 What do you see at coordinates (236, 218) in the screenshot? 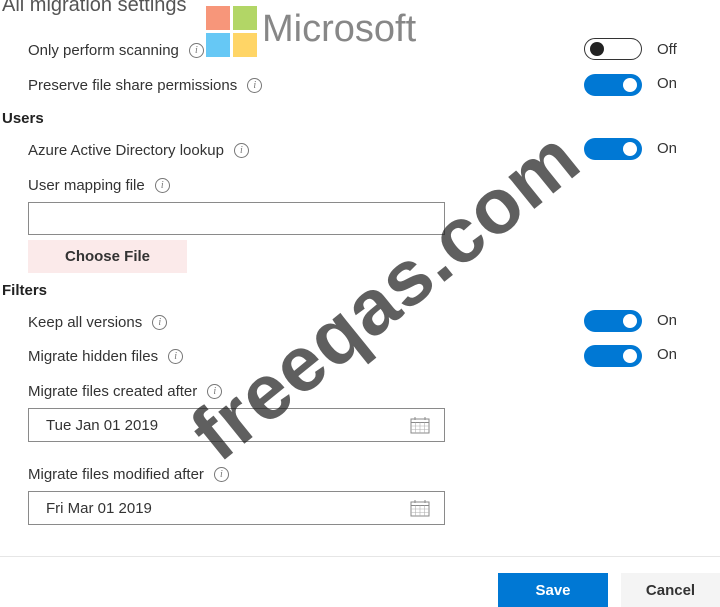
I see `user-mapping-file-input` at bounding box center [236, 218].